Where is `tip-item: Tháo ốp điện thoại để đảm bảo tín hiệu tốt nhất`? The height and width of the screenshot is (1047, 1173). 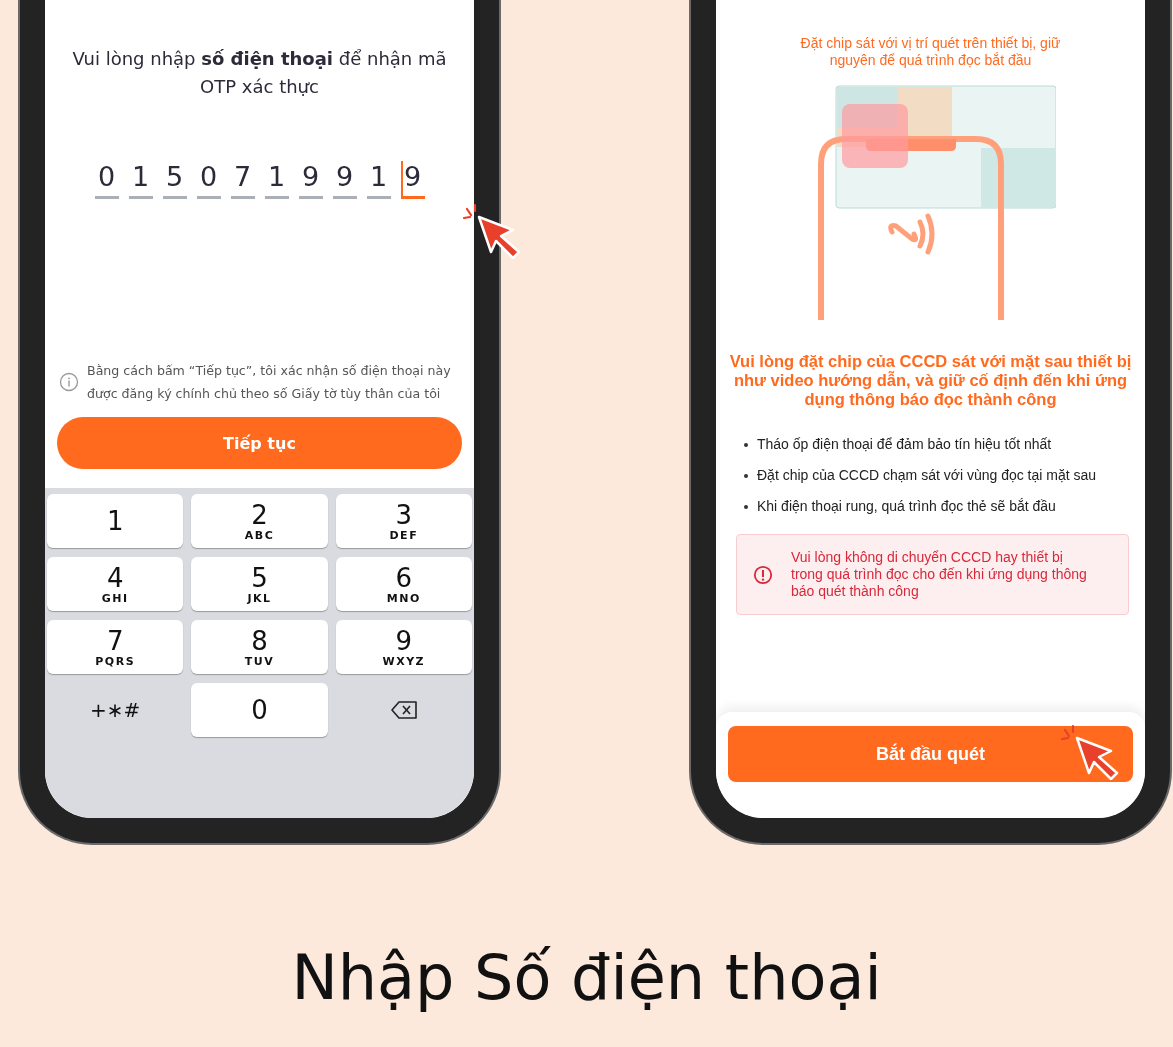 tip-item: Tháo ốp điện thoại để đảm bảo tín hiệu tốt nhất is located at coordinates (904, 444).